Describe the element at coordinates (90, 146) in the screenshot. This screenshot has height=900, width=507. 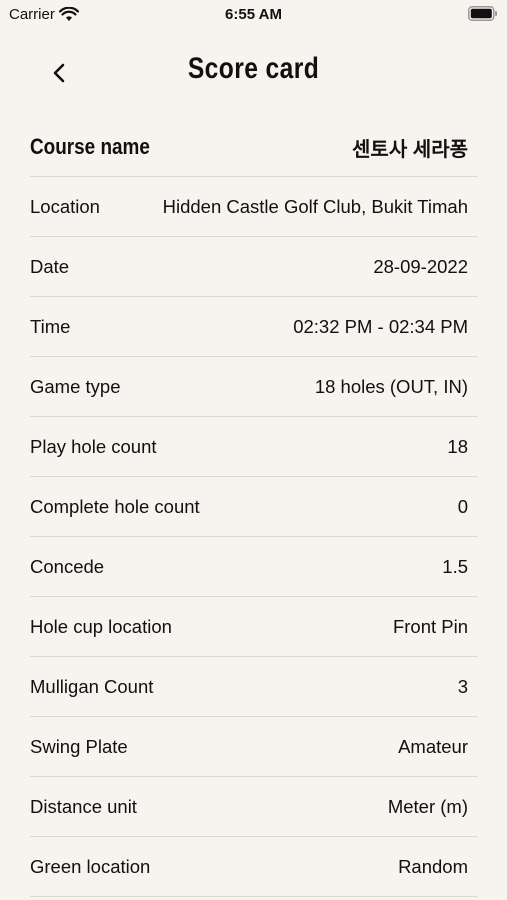
I see `course-name-label: Course name` at that location.